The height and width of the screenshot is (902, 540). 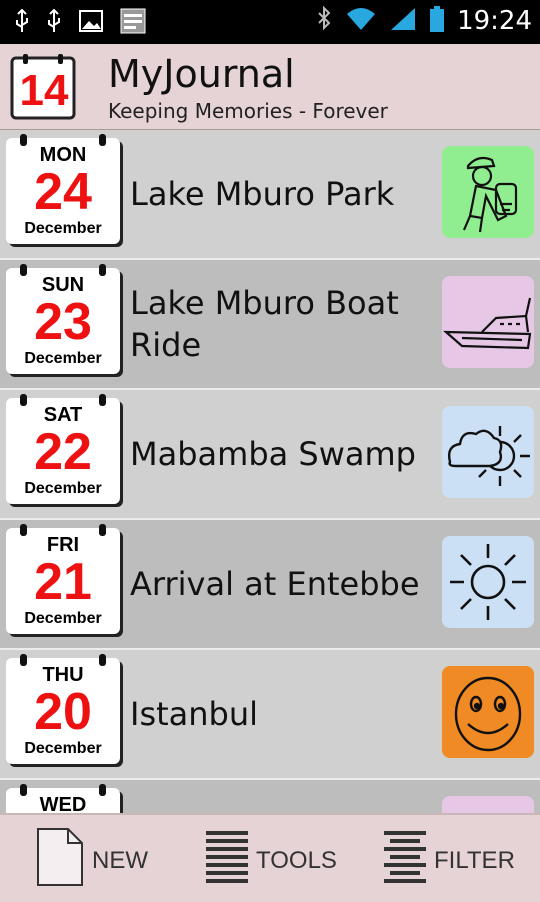 What do you see at coordinates (474, 860) in the screenshot?
I see `filter-label: FILTER` at bounding box center [474, 860].